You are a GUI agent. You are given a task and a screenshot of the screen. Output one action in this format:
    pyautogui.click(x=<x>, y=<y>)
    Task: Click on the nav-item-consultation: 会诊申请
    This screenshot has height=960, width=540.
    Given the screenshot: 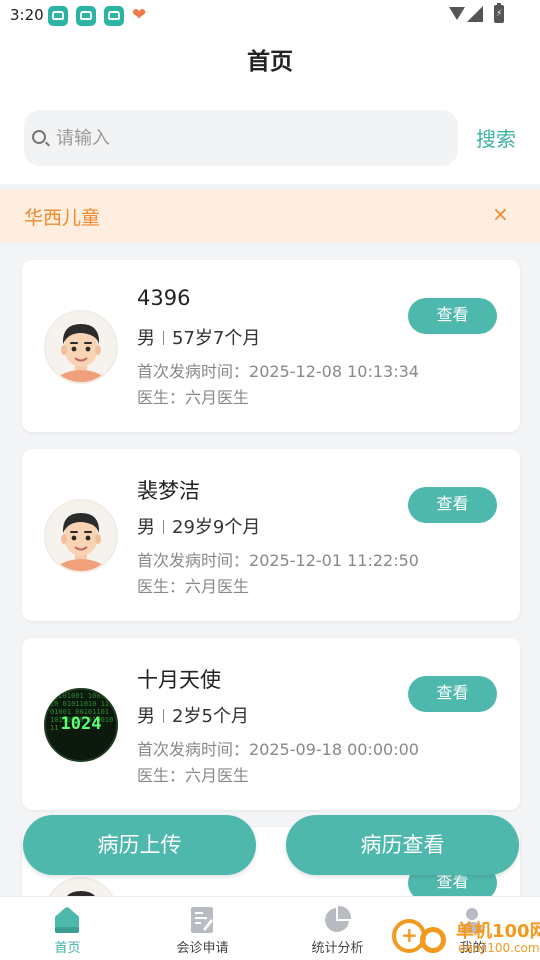 What is the action you would take?
    pyautogui.click(x=202, y=928)
    